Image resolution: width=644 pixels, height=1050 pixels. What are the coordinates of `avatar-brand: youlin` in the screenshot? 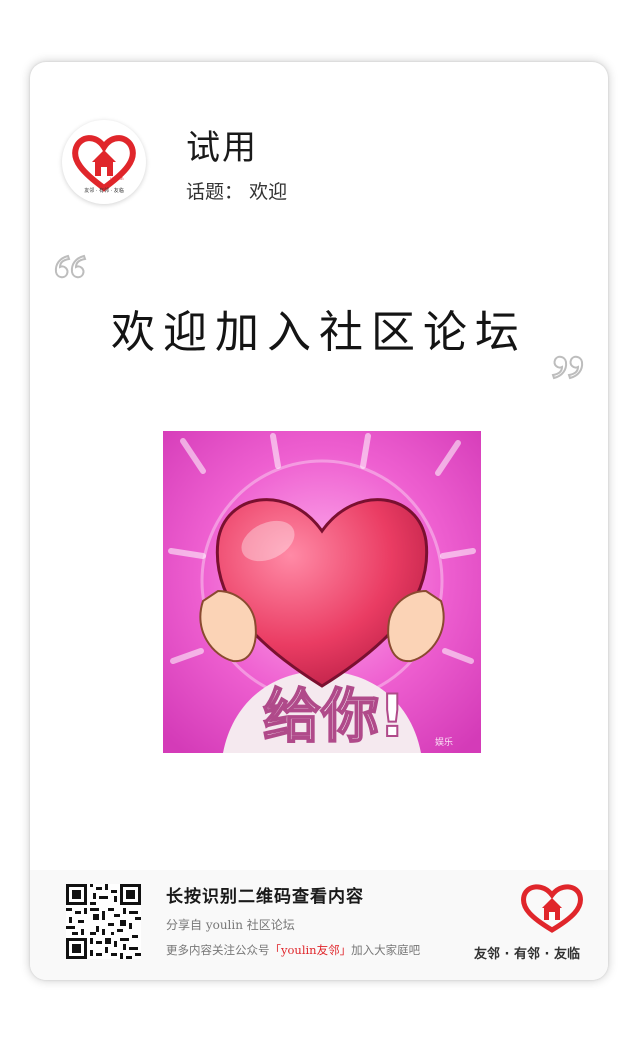 It's located at (117, 179).